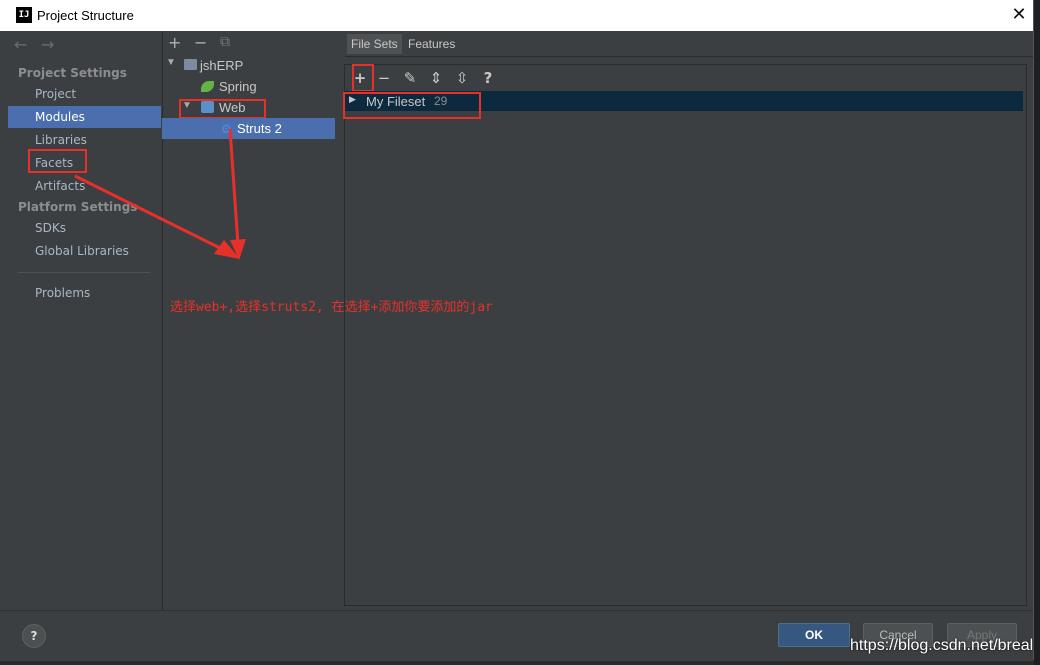 The image size is (1040, 665). I want to click on annotation-arrows, so click(160, 194).